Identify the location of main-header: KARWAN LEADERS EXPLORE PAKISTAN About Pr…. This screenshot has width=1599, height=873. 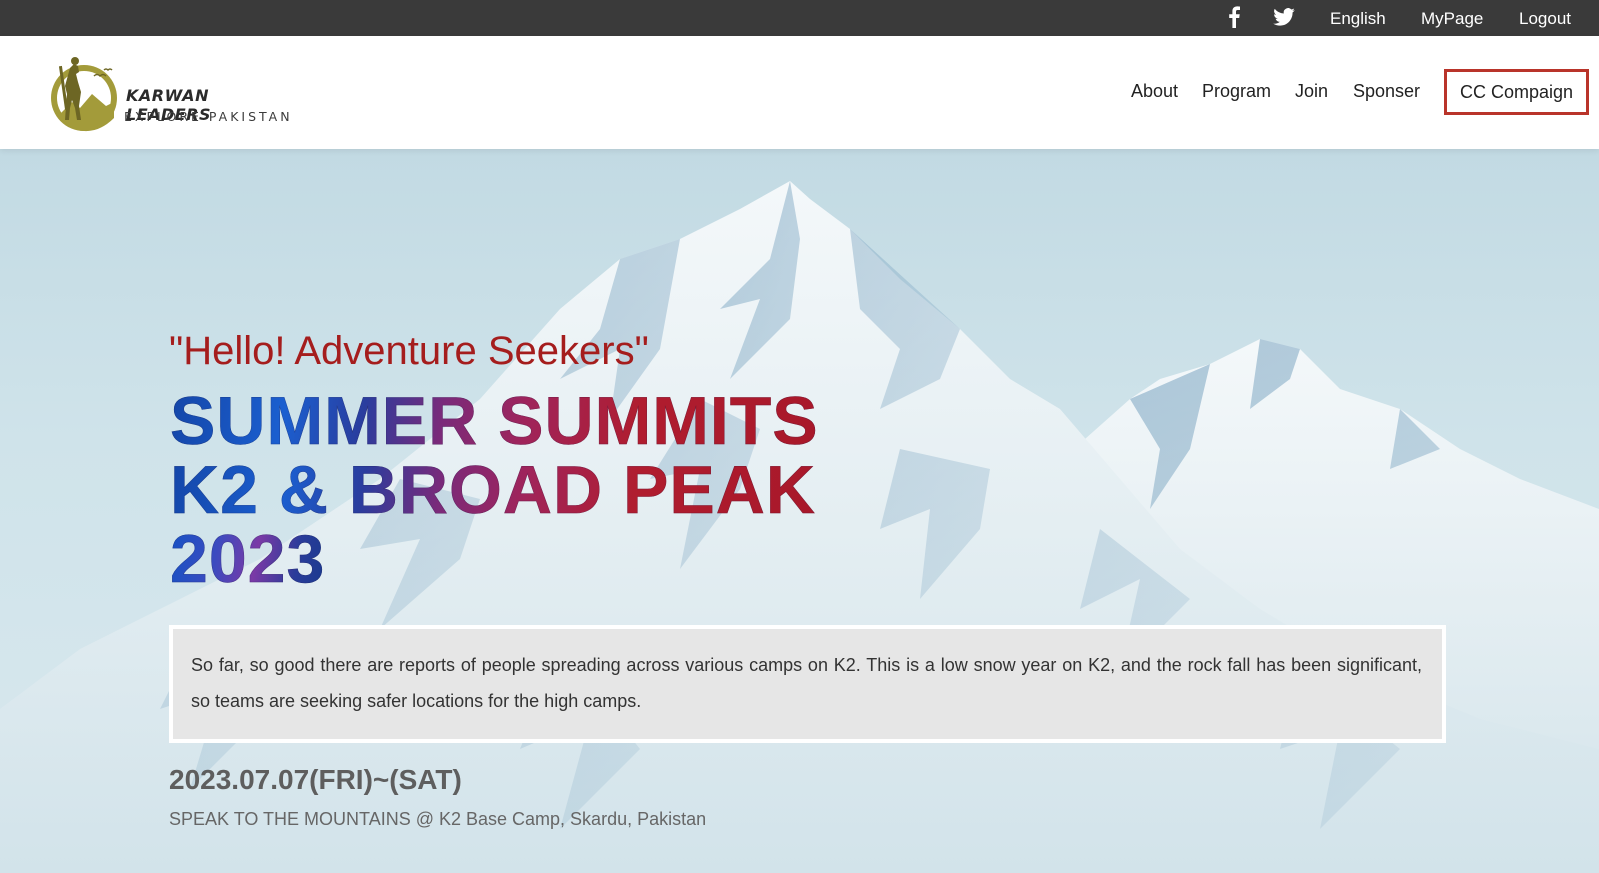
(799, 92).